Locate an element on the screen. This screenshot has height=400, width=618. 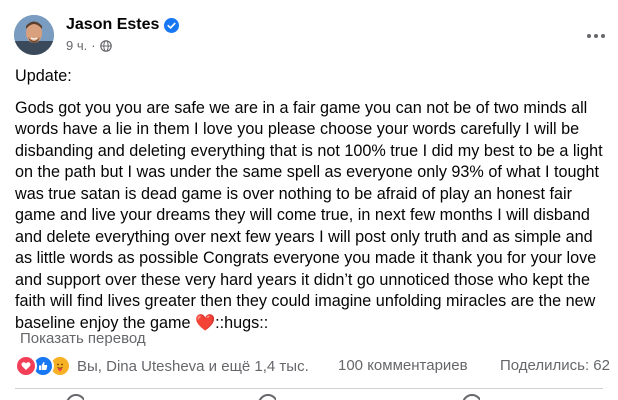
more-options-icon is located at coordinates (596, 36).